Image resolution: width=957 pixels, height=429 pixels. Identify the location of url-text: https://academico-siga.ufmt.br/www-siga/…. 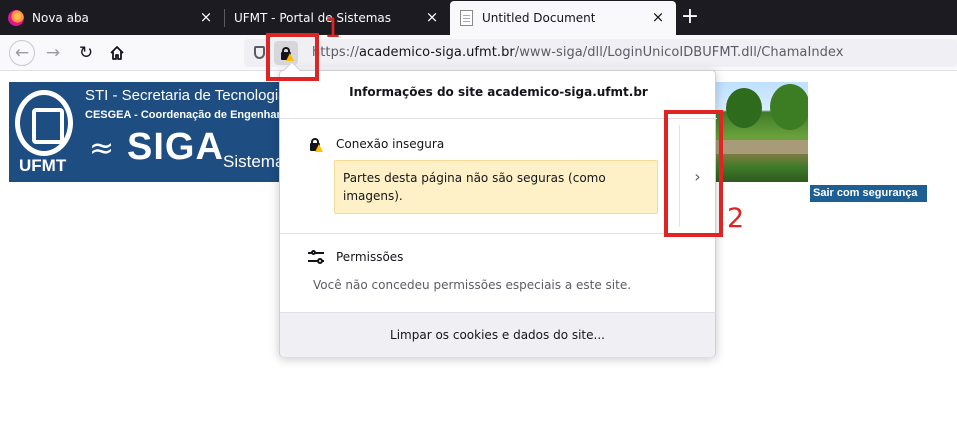
(577, 52).